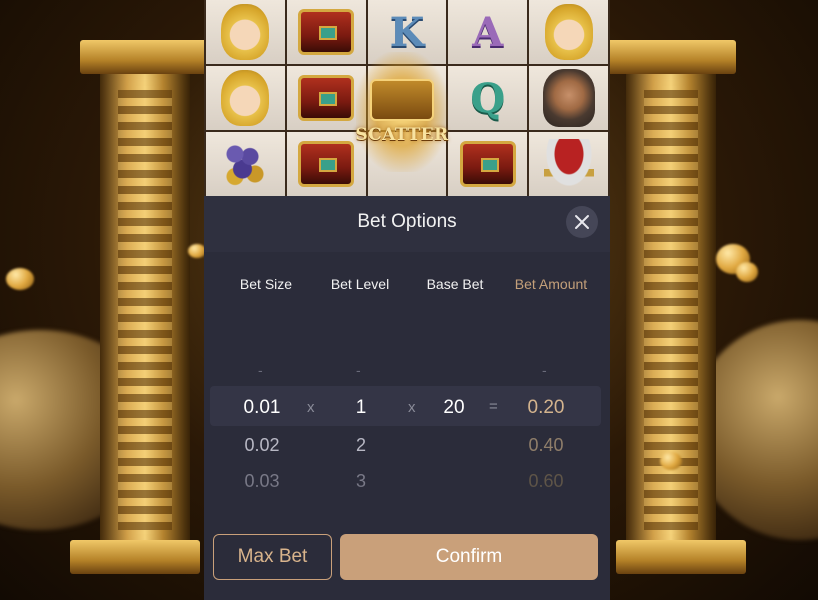 The width and height of the screenshot is (818, 600). I want to click on max-bet-button: Max Bet, so click(272, 557).